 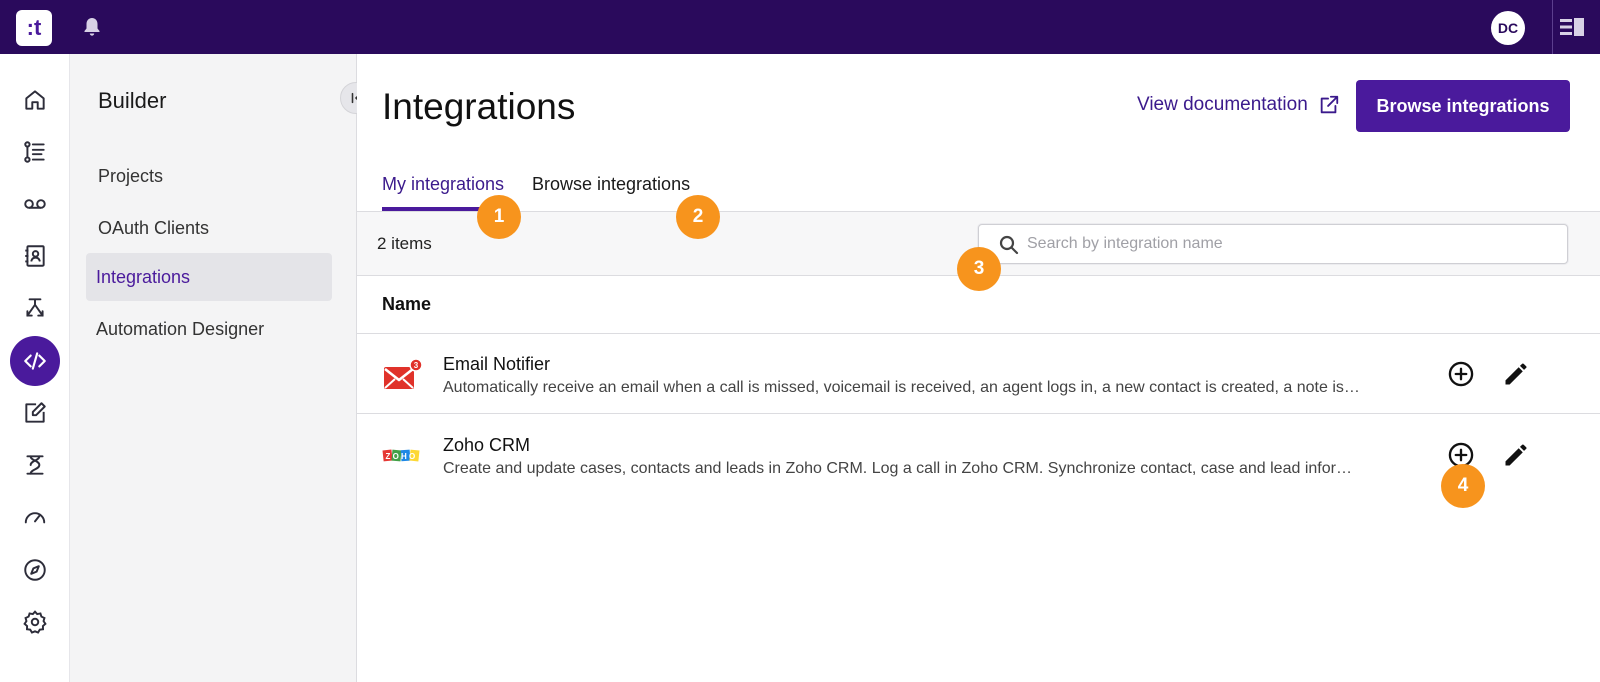 I want to click on rail-edit-note, so click(x=35, y=413).